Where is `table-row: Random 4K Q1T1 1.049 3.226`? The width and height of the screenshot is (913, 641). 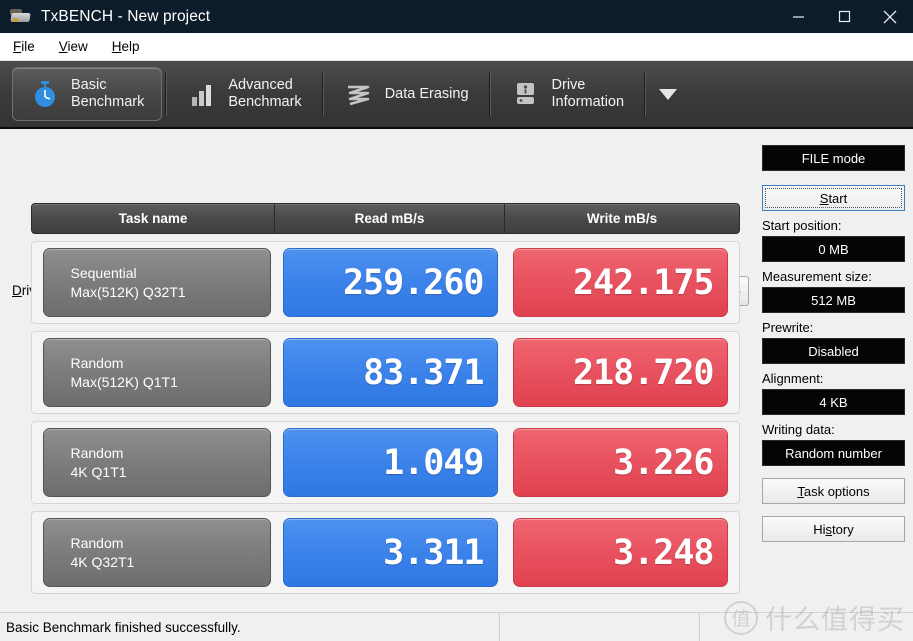
table-row: Random 4K Q1T1 1.049 3.226 is located at coordinates (385, 462).